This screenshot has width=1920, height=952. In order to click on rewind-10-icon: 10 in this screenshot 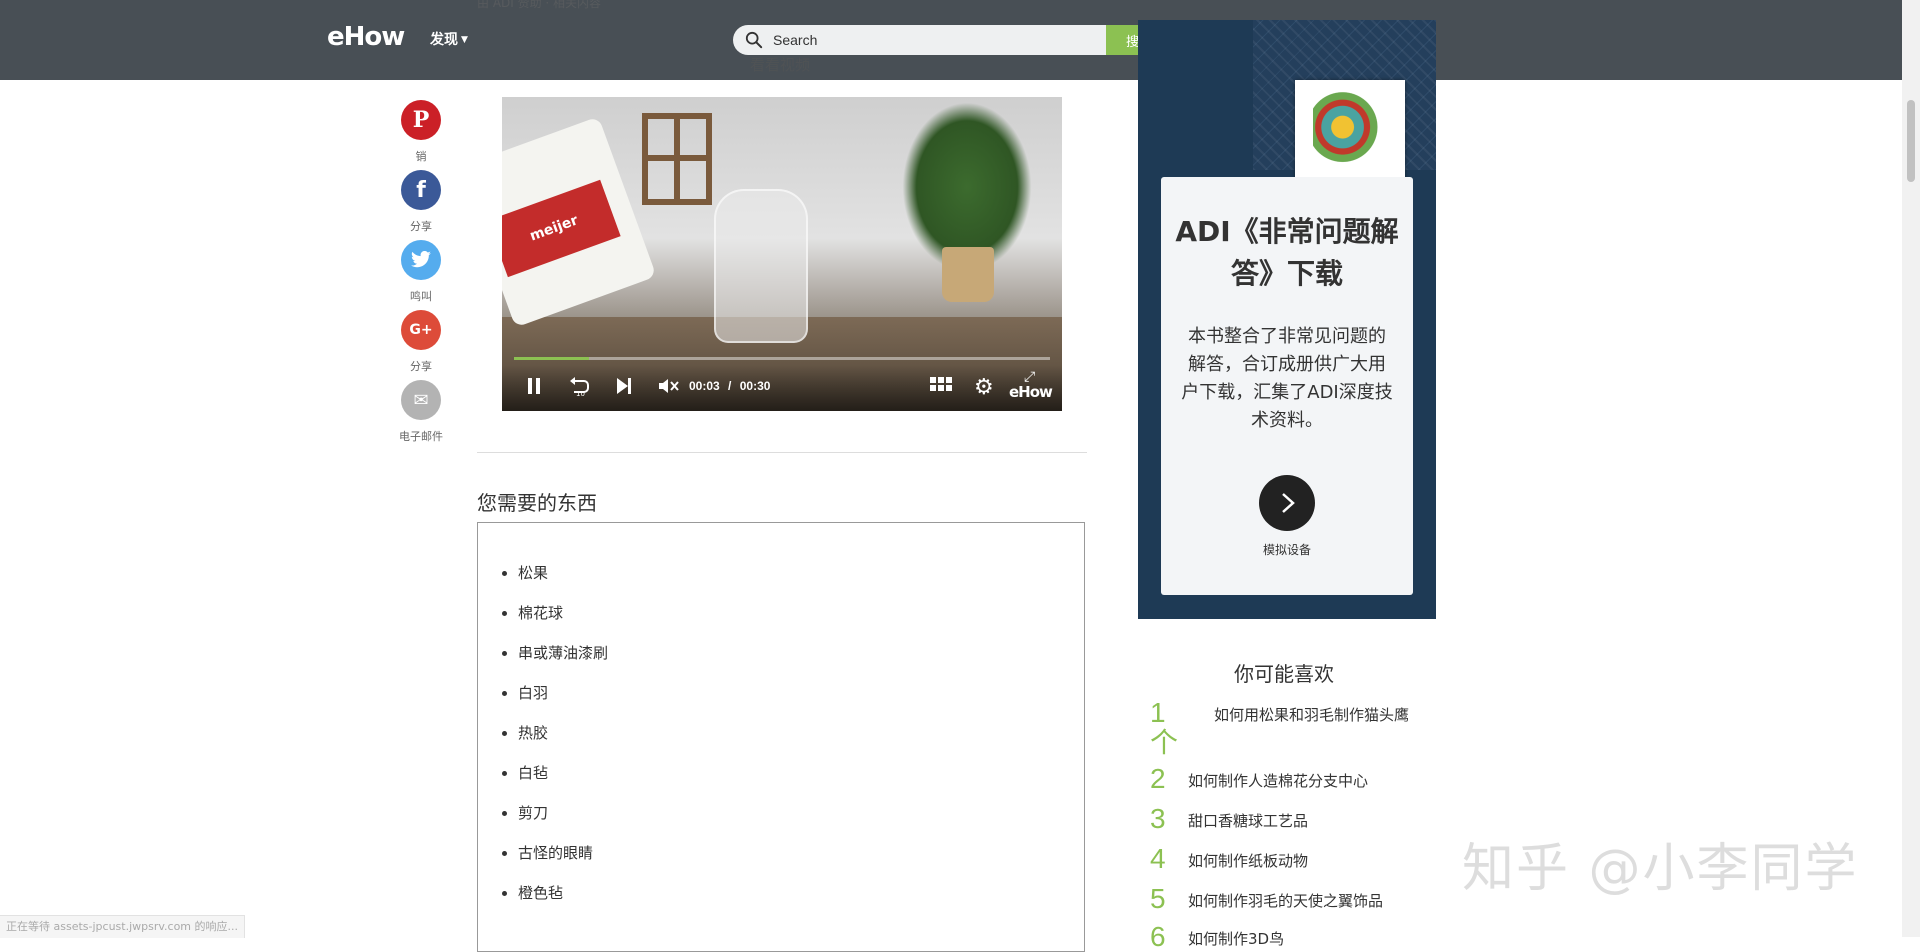, I will do `click(579, 389)`.